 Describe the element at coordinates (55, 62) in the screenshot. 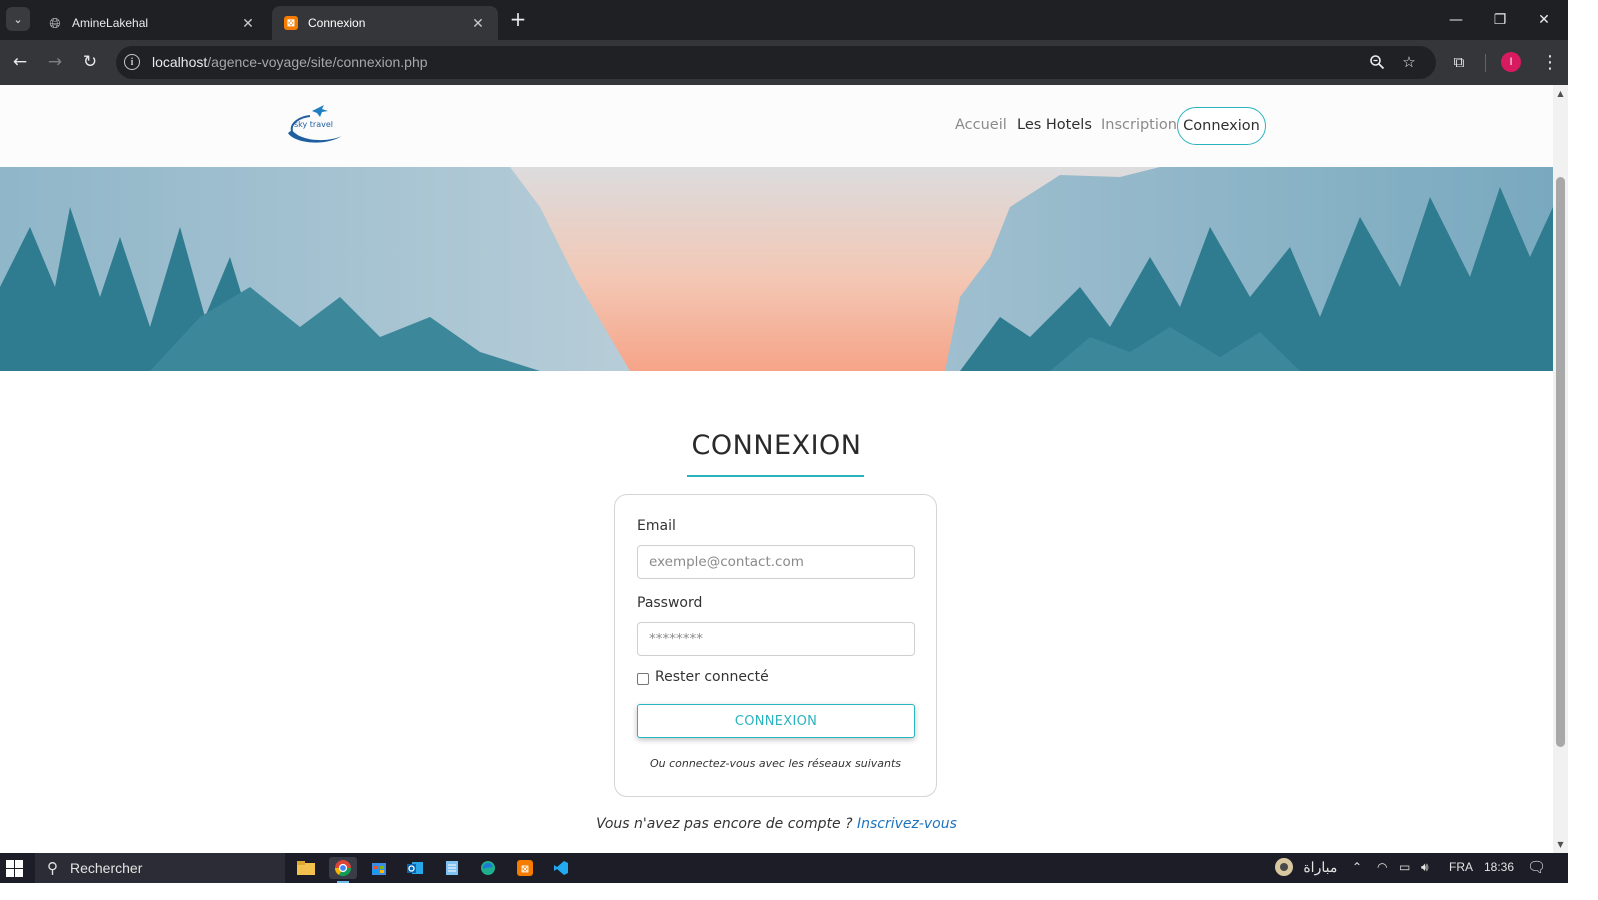

I see `forward-button: →` at that location.